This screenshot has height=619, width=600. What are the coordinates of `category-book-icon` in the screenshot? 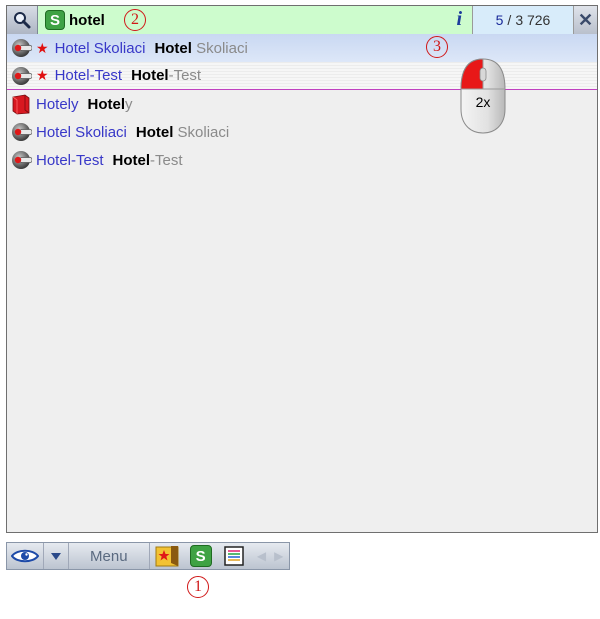 It's located at (21, 104).